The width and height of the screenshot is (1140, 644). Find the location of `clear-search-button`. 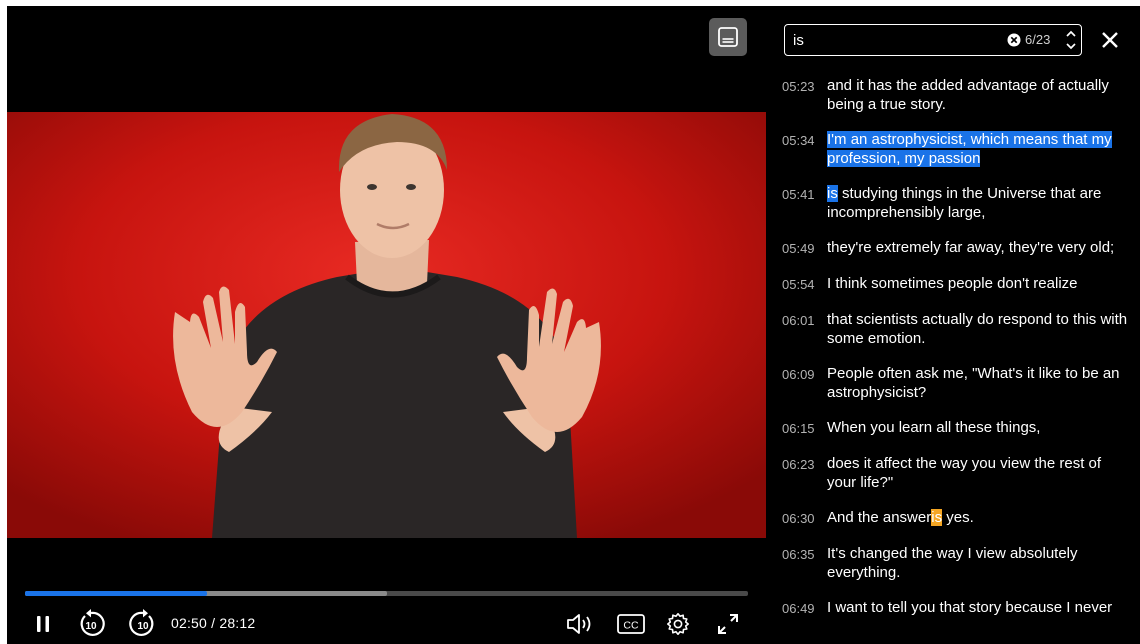

clear-search-button is located at coordinates (1014, 40).